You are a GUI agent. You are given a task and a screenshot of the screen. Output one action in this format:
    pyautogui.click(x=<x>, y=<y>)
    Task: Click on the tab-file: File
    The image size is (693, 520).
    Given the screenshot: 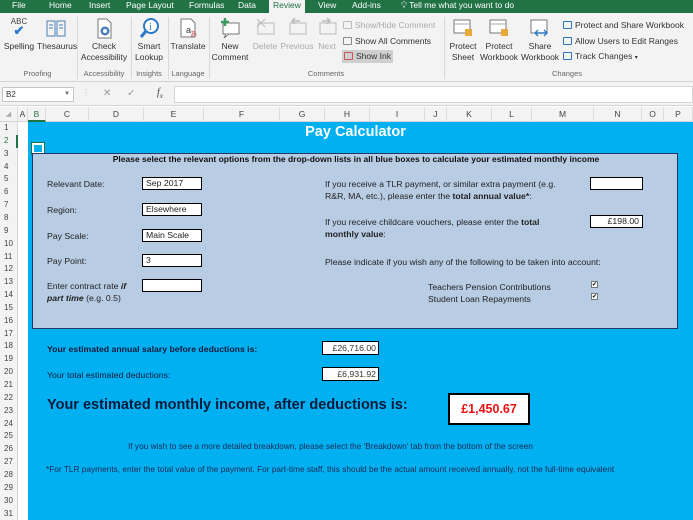 What is the action you would take?
    pyautogui.click(x=19, y=6)
    